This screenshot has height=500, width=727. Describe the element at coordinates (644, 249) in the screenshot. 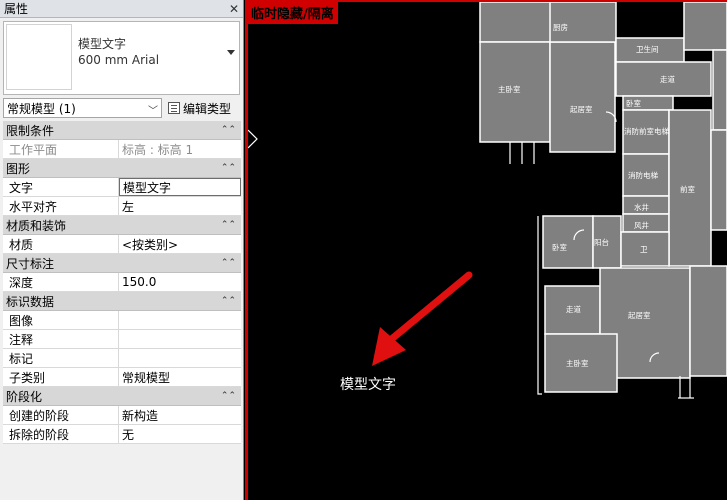

I see `room-label: 卫` at that location.